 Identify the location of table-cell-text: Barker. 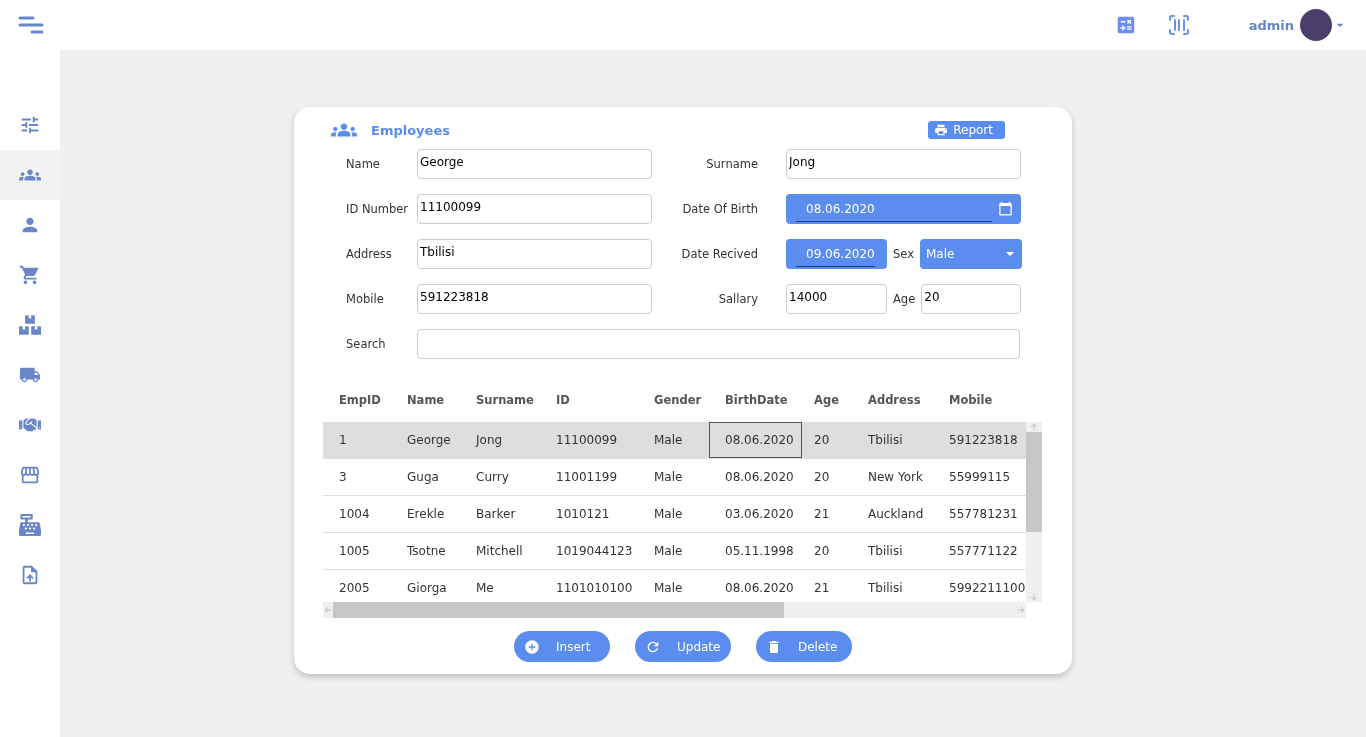
(496, 514).